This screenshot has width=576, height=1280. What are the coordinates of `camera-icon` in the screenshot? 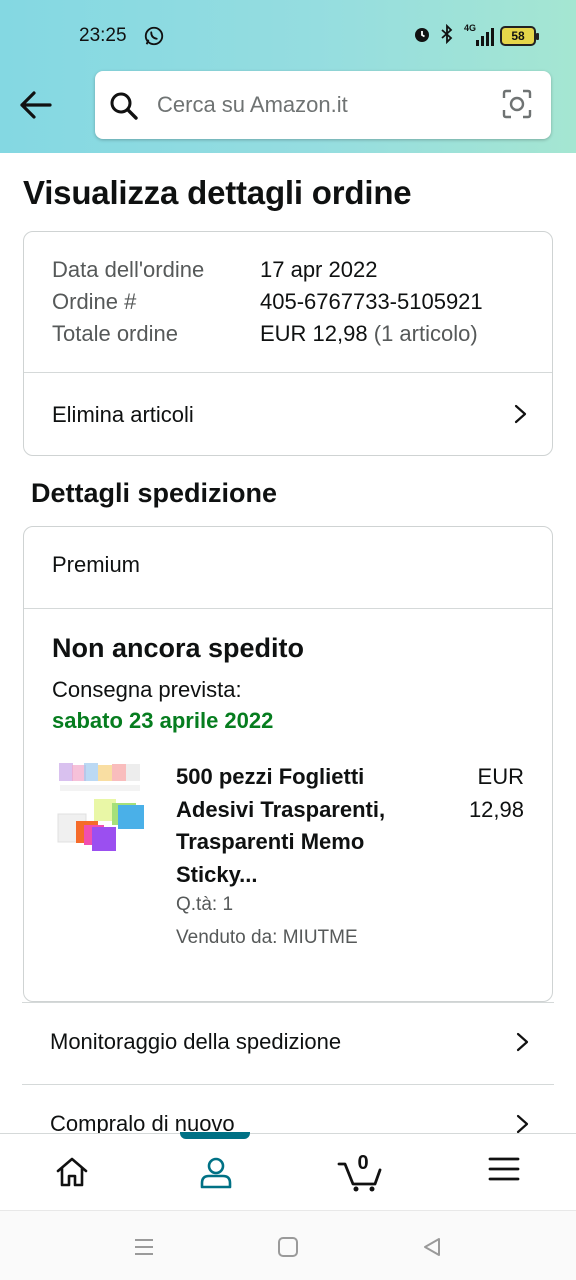 It's located at (517, 104).